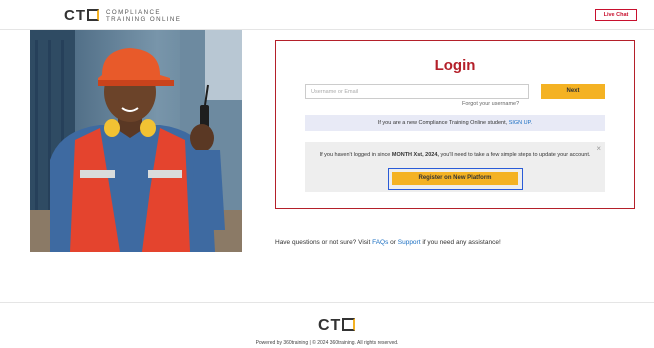 The height and width of the screenshot is (348, 654). I want to click on ctg-logo: CT COMPLIANCE TRAINING ONLINE, so click(122, 15).